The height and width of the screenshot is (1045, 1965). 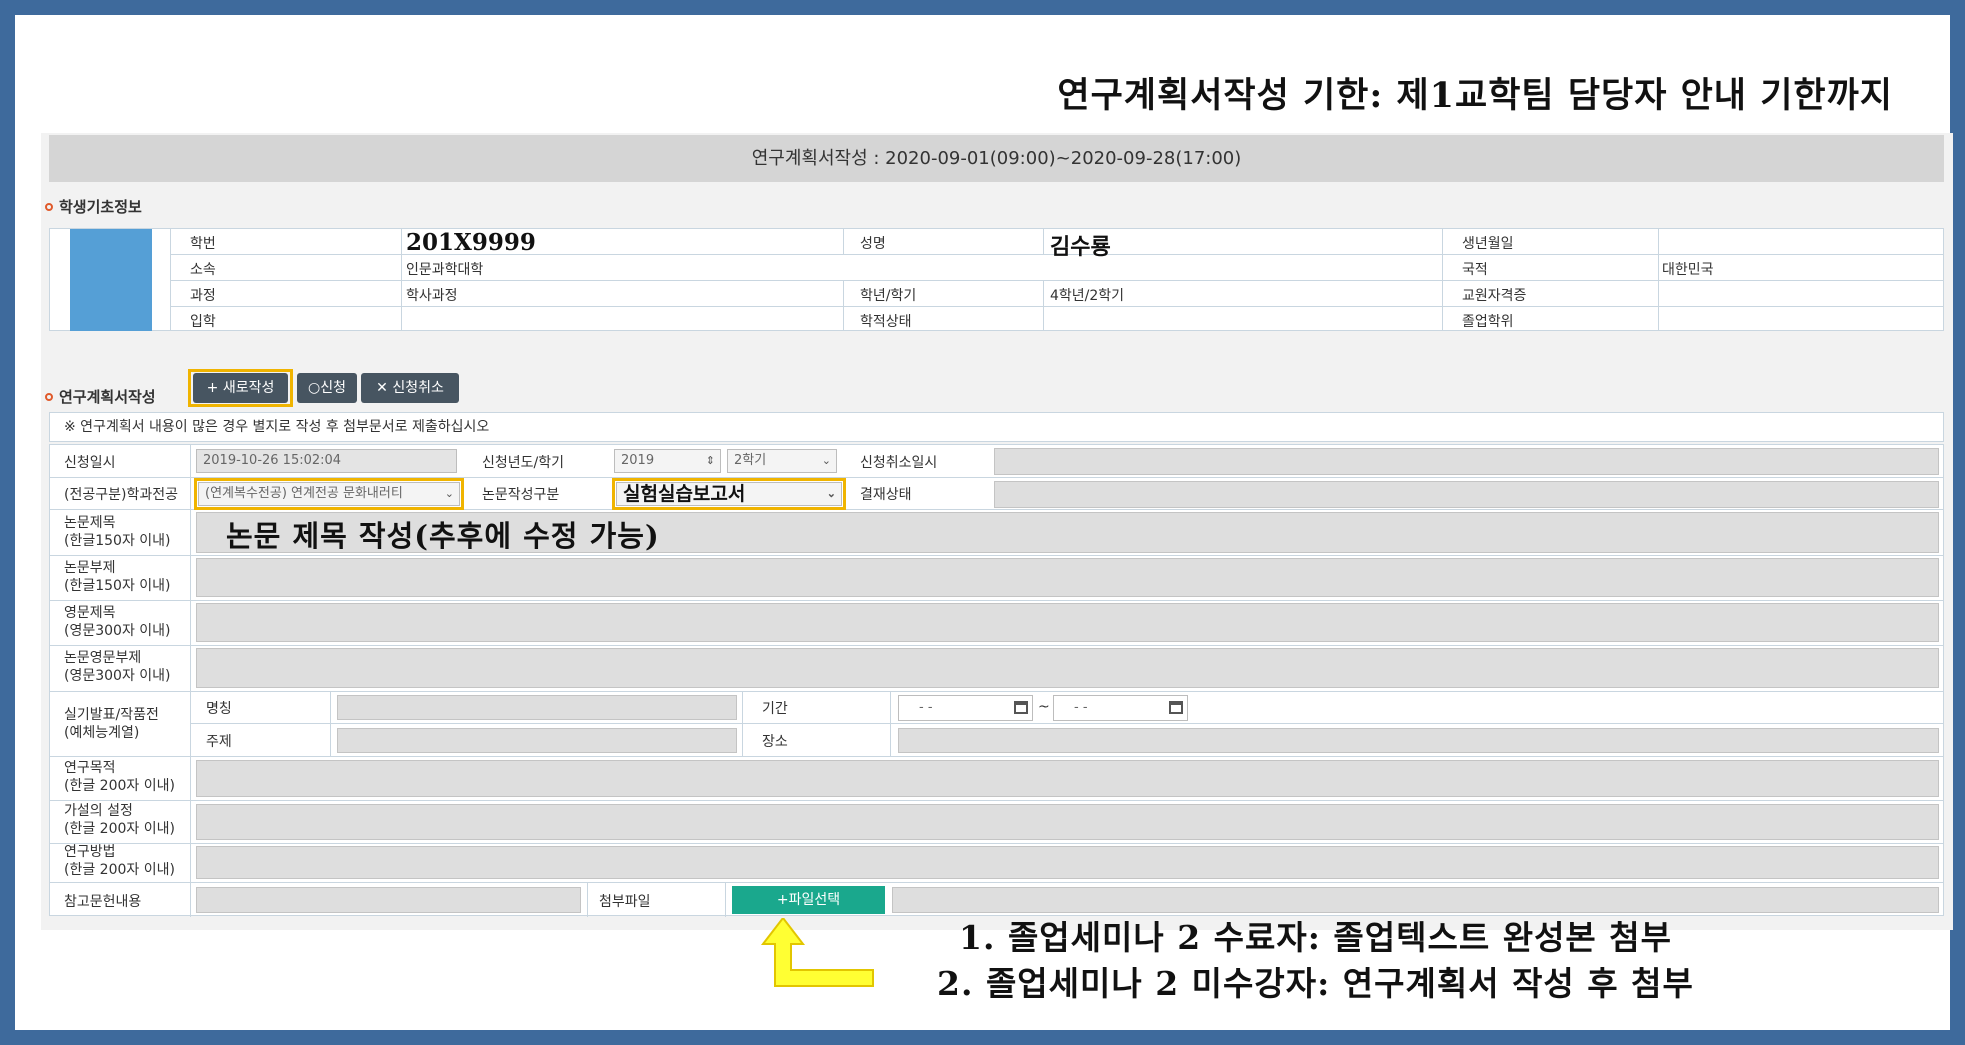 What do you see at coordinates (443, 536) in the screenshot?
I see `thesis-title-note: 논문 제목 작성(추후에 수정 가능)` at bounding box center [443, 536].